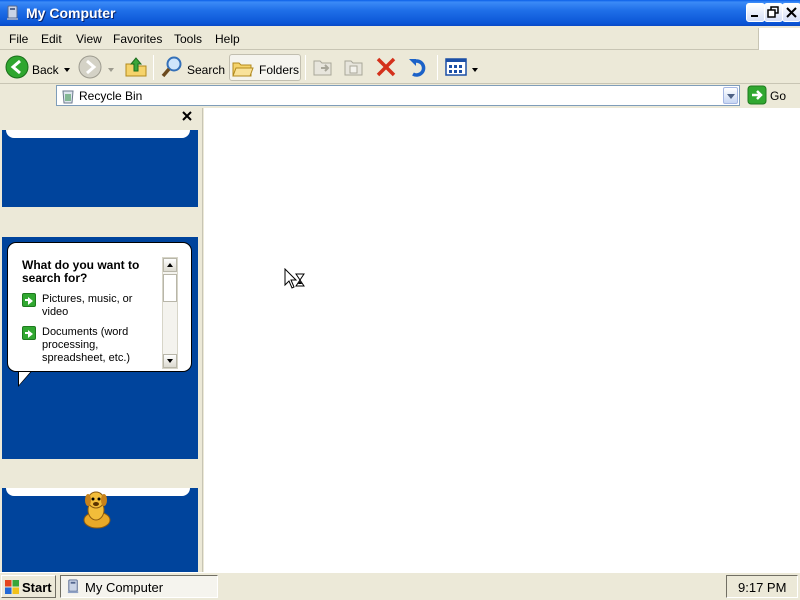 This screenshot has height=600, width=800. I want to click on cloud-edge, so click(98, 134).